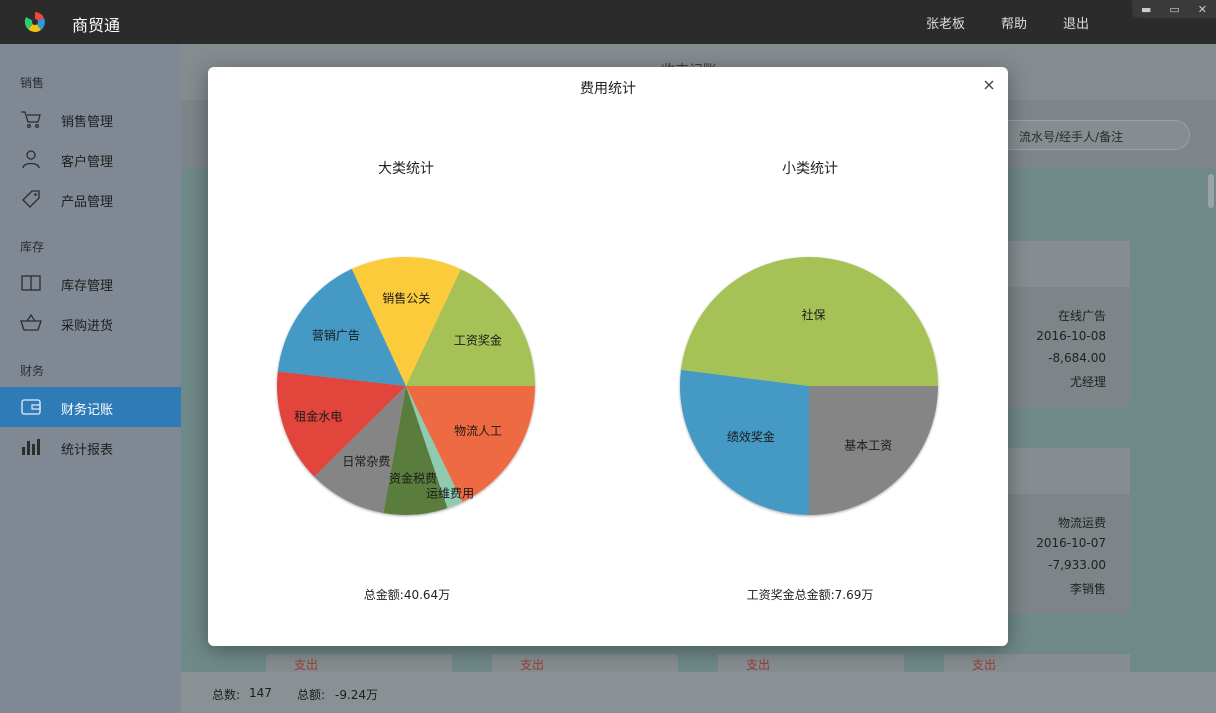 This screenshot has width=1216, height=713. I want to click on sidebar-section-finance: 财务, so click(32, 371).